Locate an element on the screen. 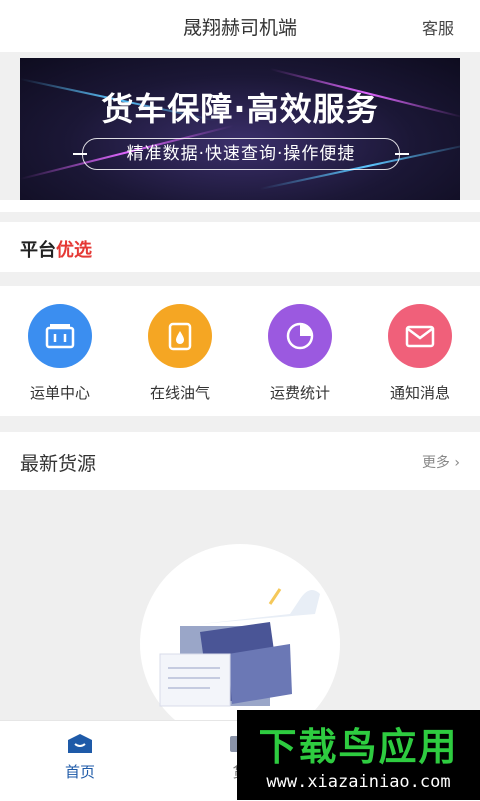  entry-label: 通知消息 is located at coordinates (419, 393).